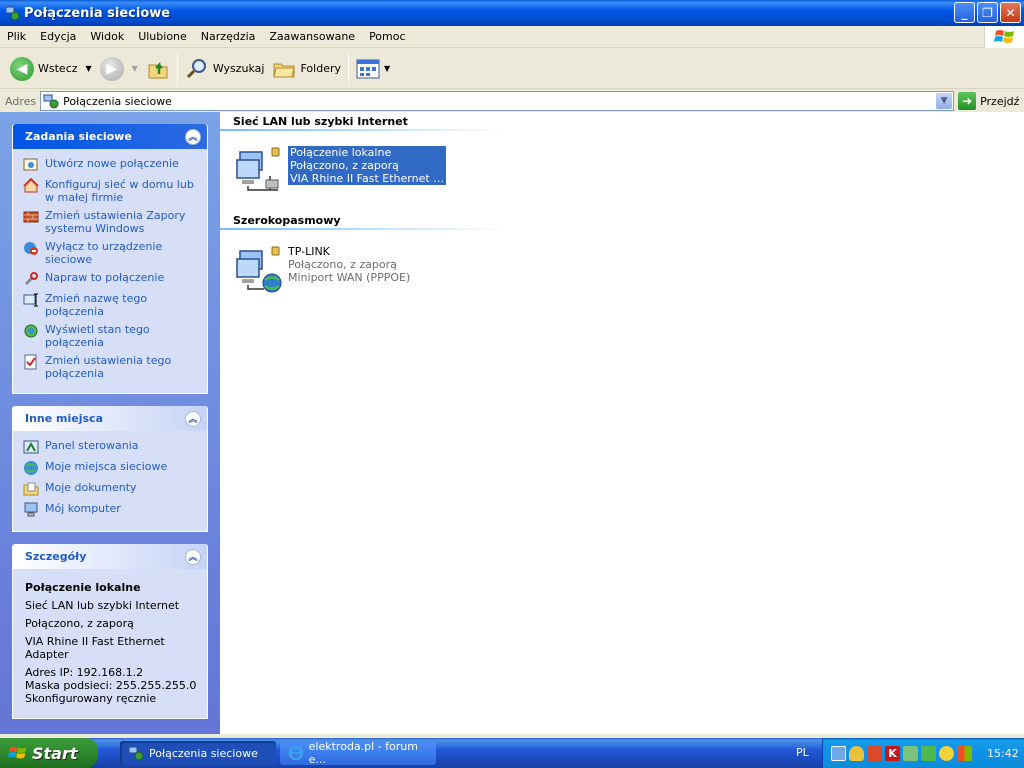 The height and width of the screenshot is (768, 1024). Describe the element at coordinates (64, 418) in the screenshot. I see `other-places-title: Inne miejsca` at that location.